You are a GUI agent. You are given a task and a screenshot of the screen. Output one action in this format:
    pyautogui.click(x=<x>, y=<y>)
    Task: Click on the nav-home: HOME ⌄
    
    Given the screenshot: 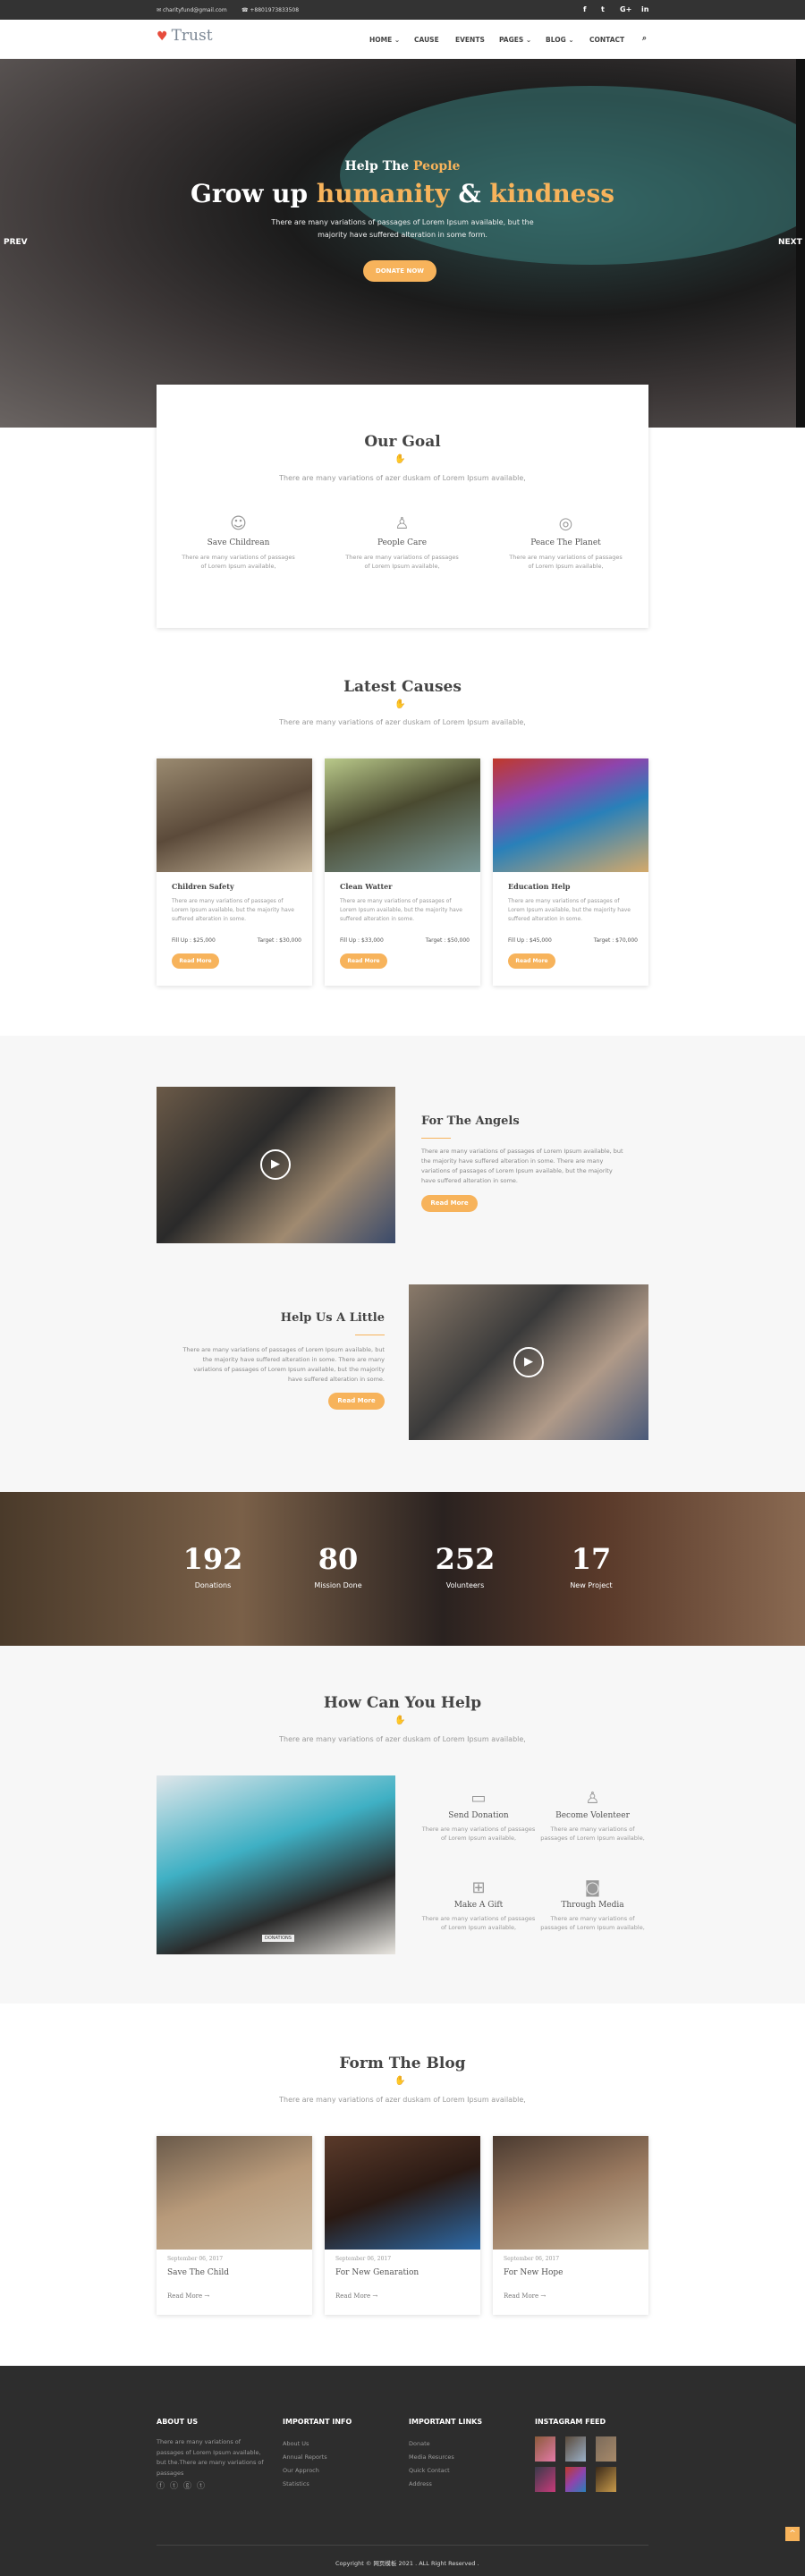 What is the action you would take?
    pyautogui.click(x=384, y=40)
    